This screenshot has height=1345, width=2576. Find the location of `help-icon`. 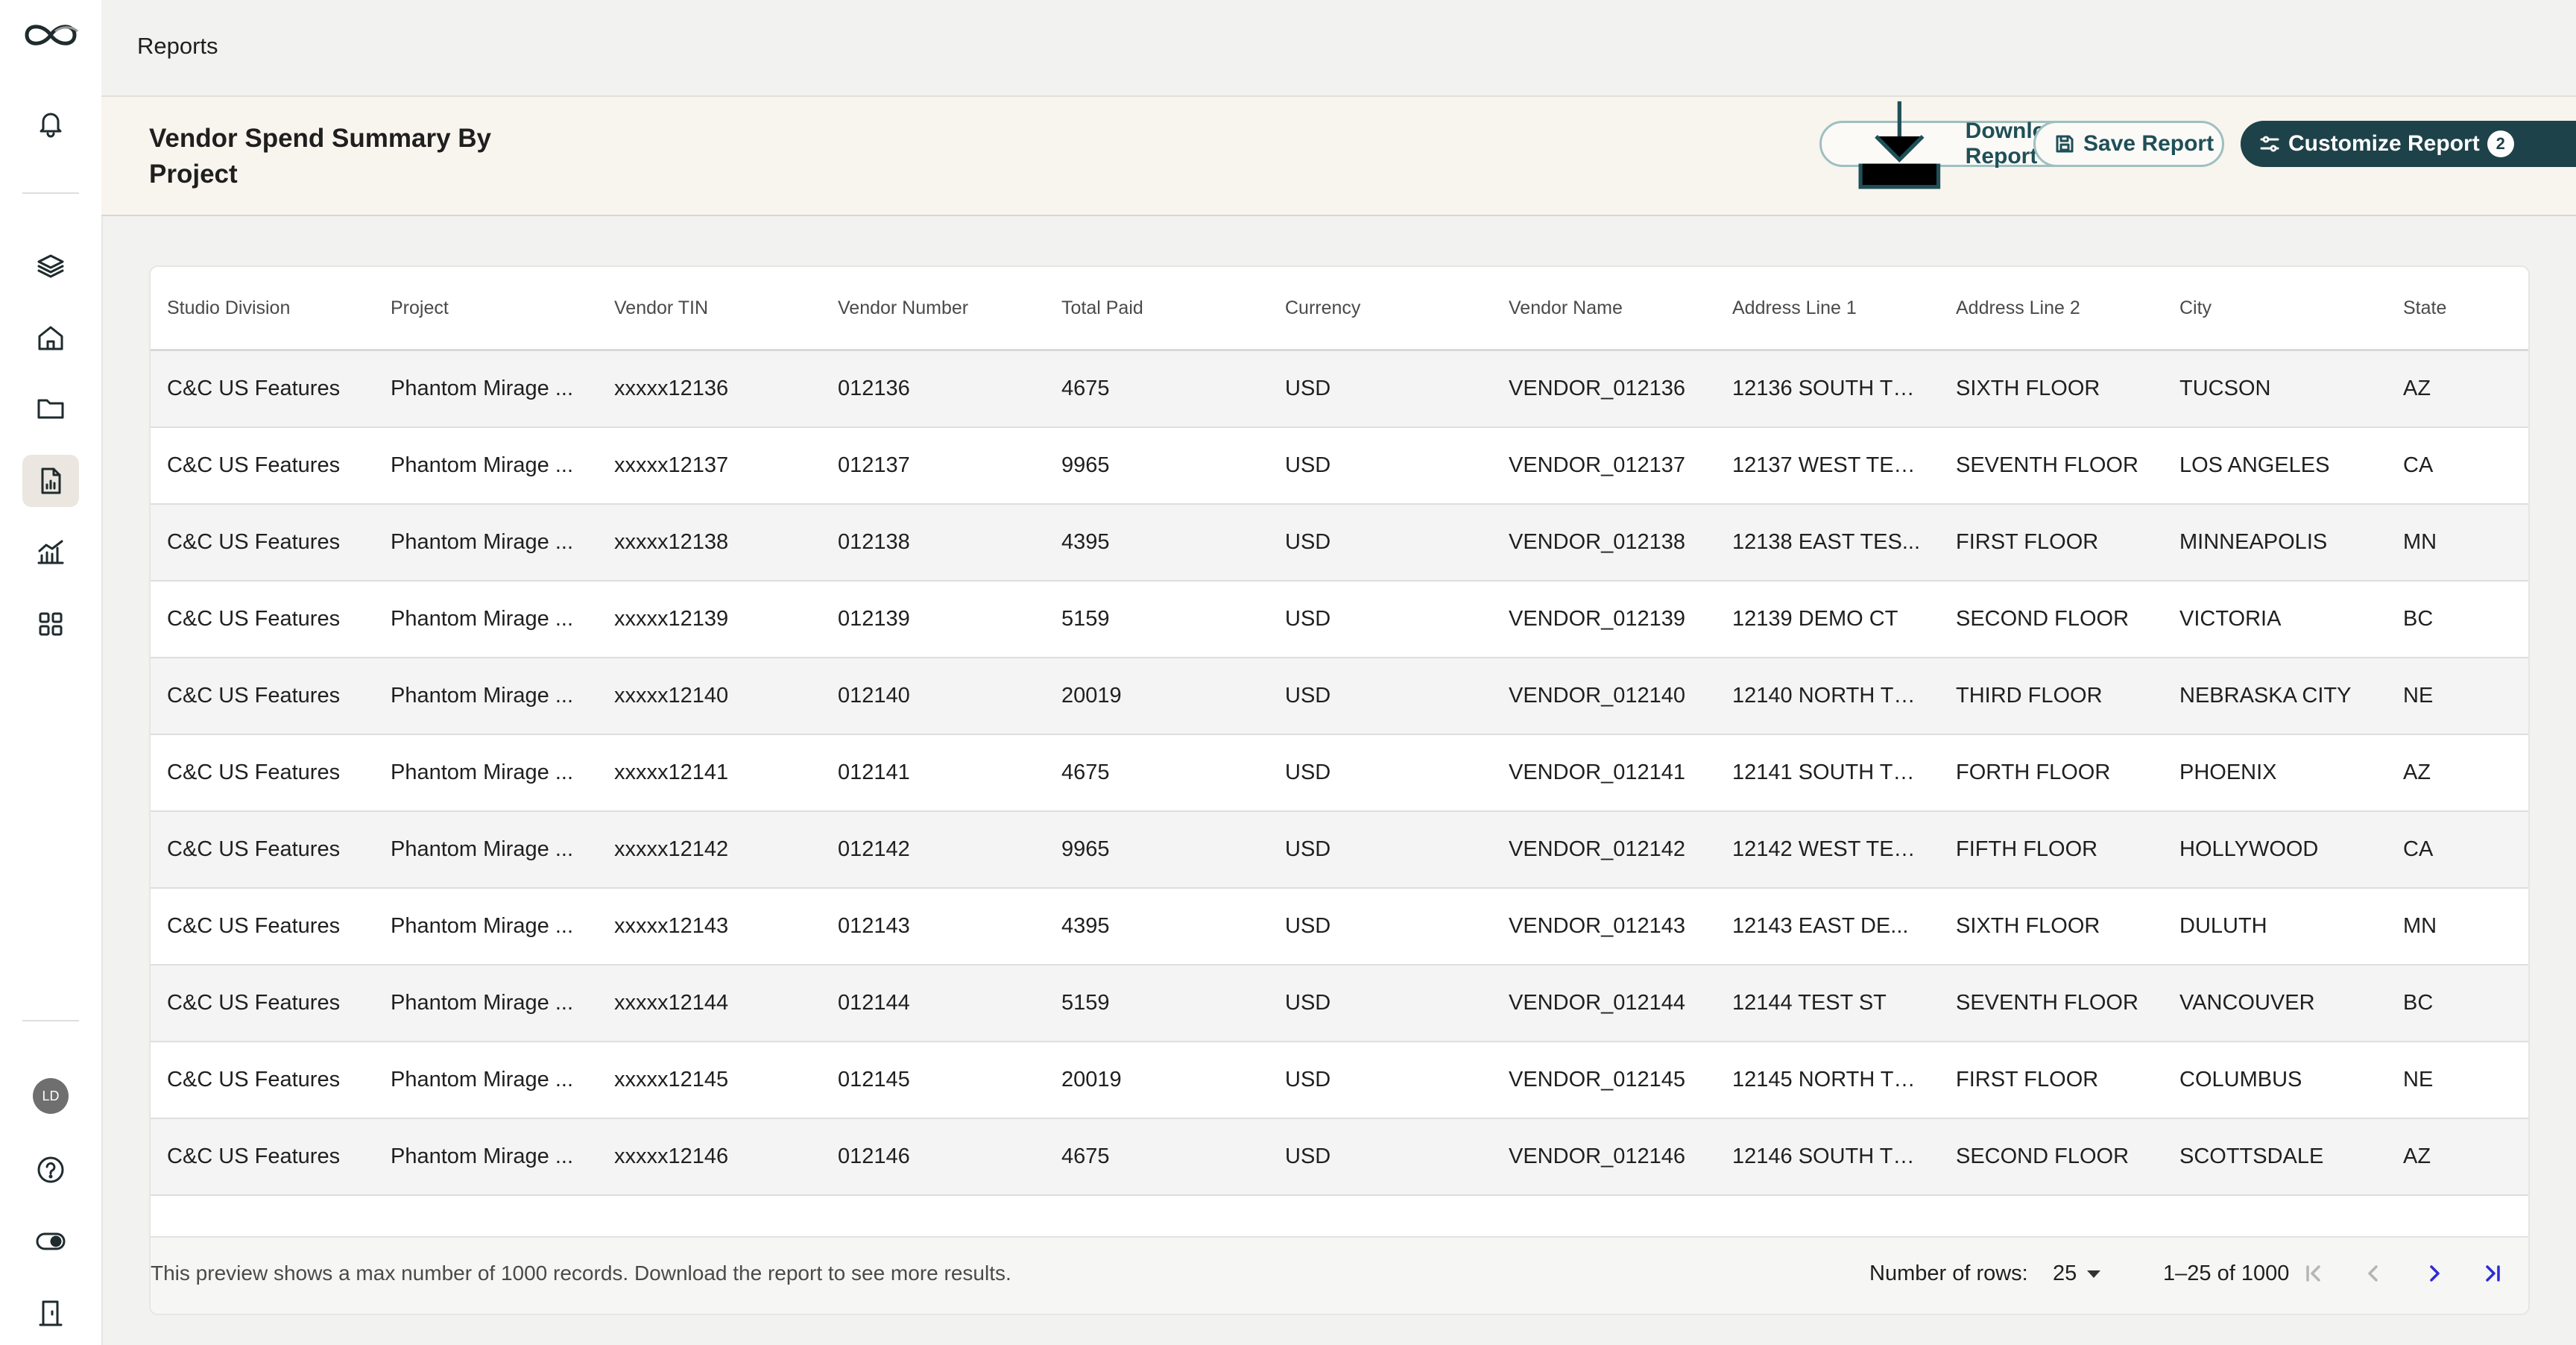

help-icon is located at coordinates (50, 1169).